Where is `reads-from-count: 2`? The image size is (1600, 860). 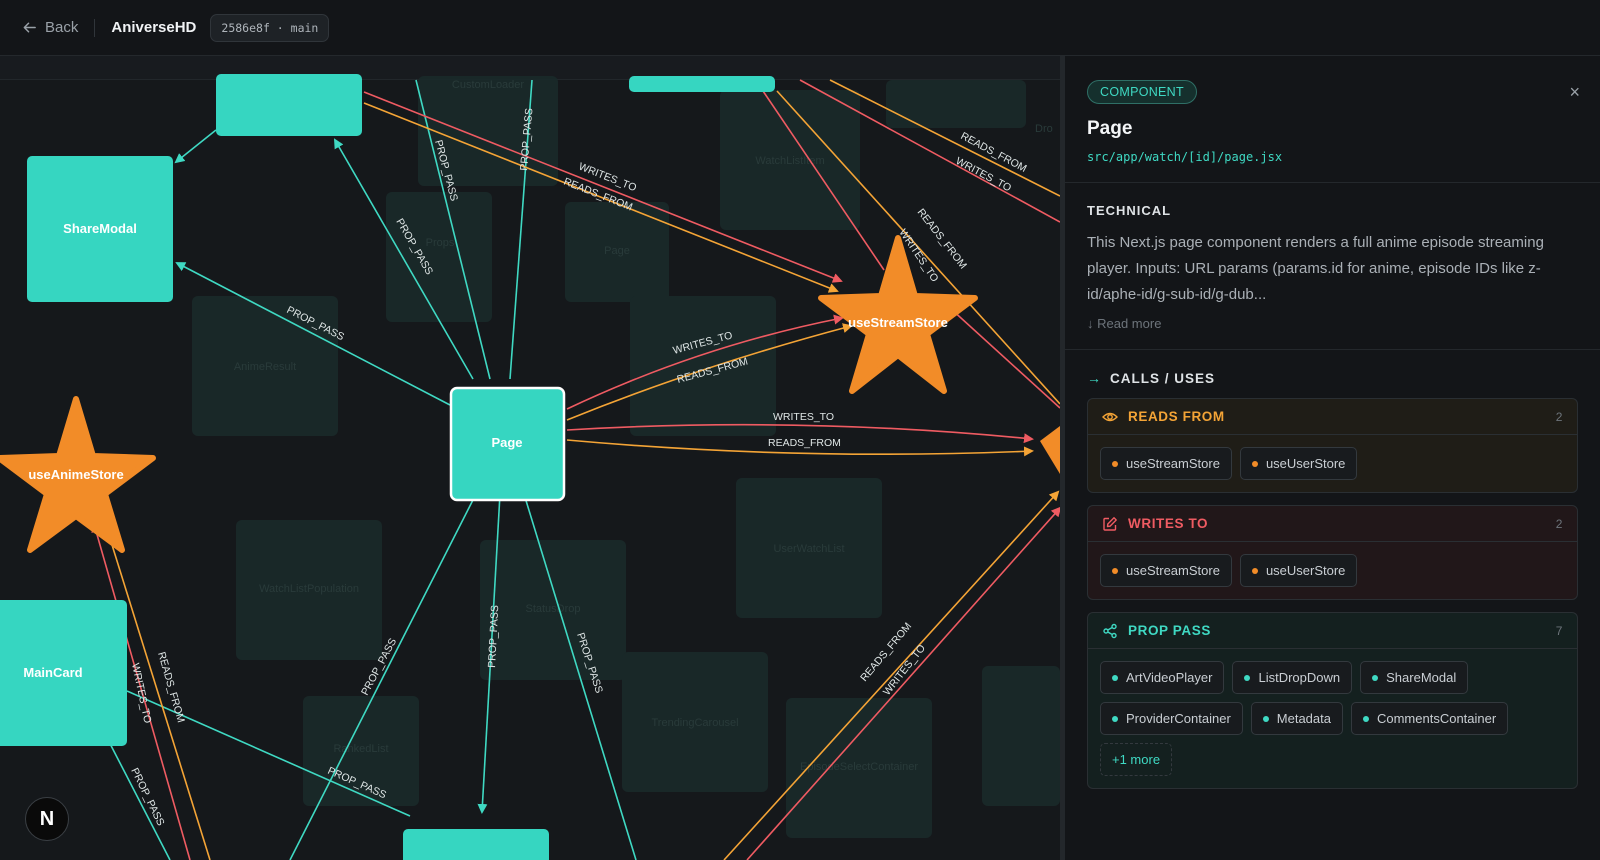
reads-from-count: 2 is located at coordinates (1559, 416).